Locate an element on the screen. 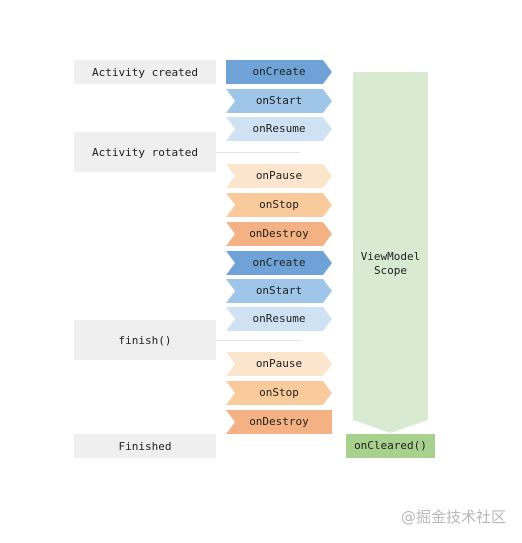 Image resolution: width=522 pixels, height=543 pixels. divider-rotated is located at coordinates (258, 152).